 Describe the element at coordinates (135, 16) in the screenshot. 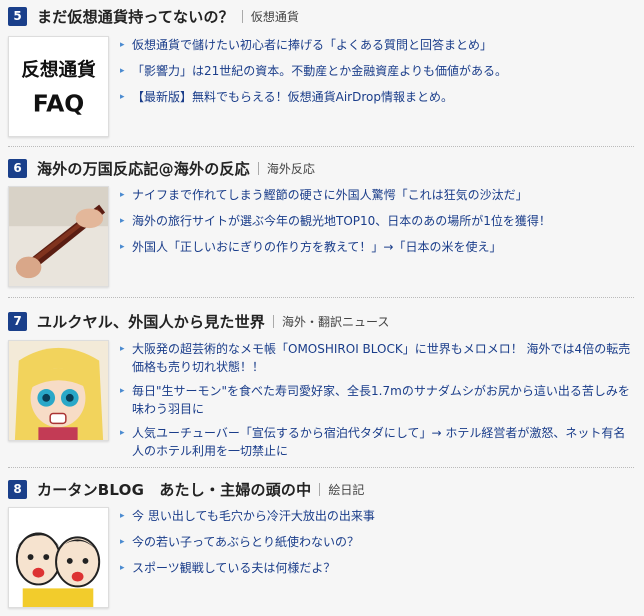

I see `blog-title-link: まだ仮想通貨持ってないの？` at that location.